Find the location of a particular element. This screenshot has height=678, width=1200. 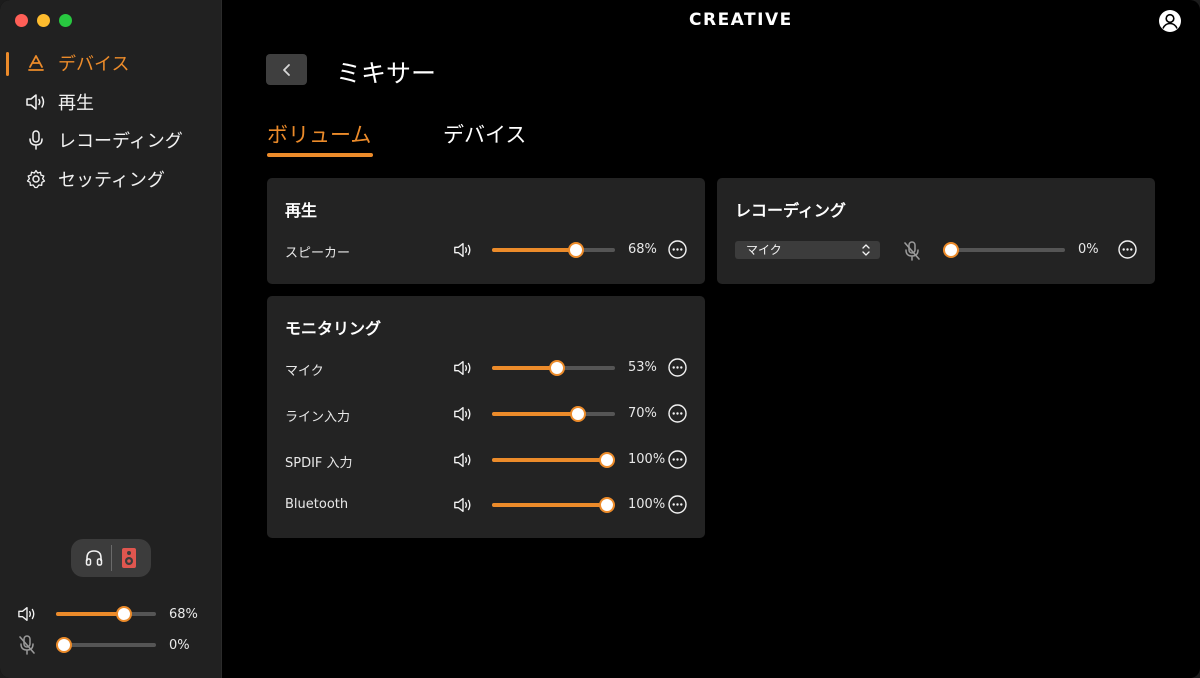

recording-volume-percent: 0% is located at coordinates (179, 645).